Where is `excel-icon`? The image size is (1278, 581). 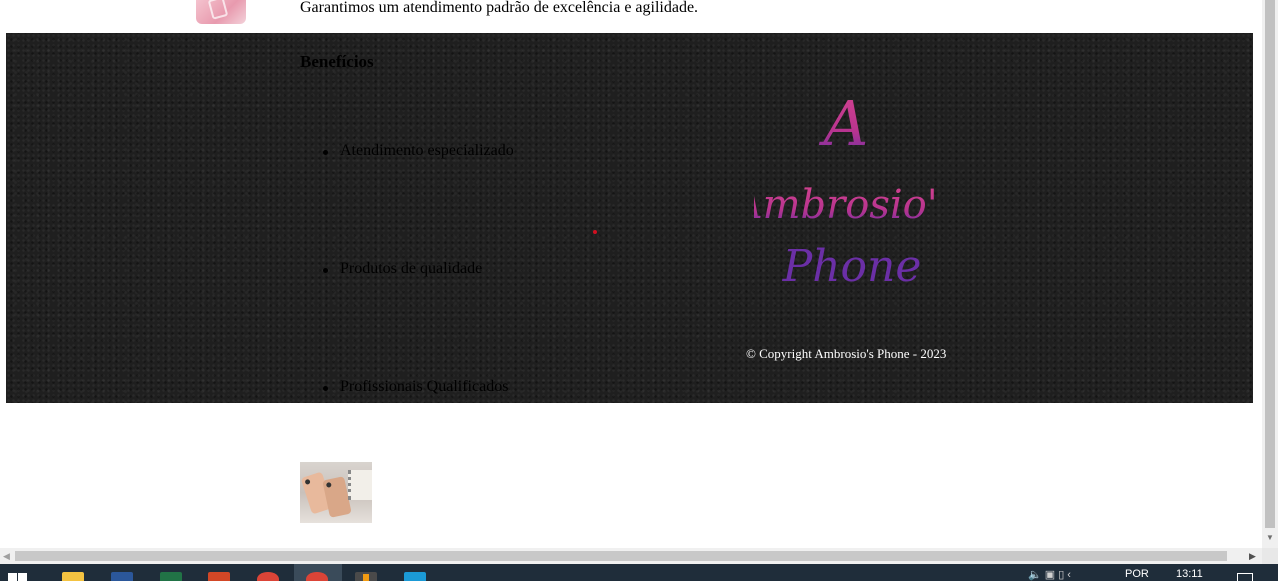
excel-icon is located at coordinates (171, 576).